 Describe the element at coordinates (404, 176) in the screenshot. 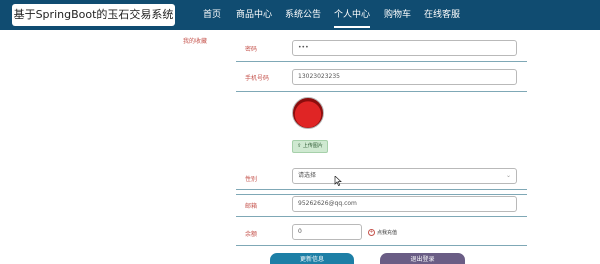

I see `gender-select: 请选择 ⌄` at that location.